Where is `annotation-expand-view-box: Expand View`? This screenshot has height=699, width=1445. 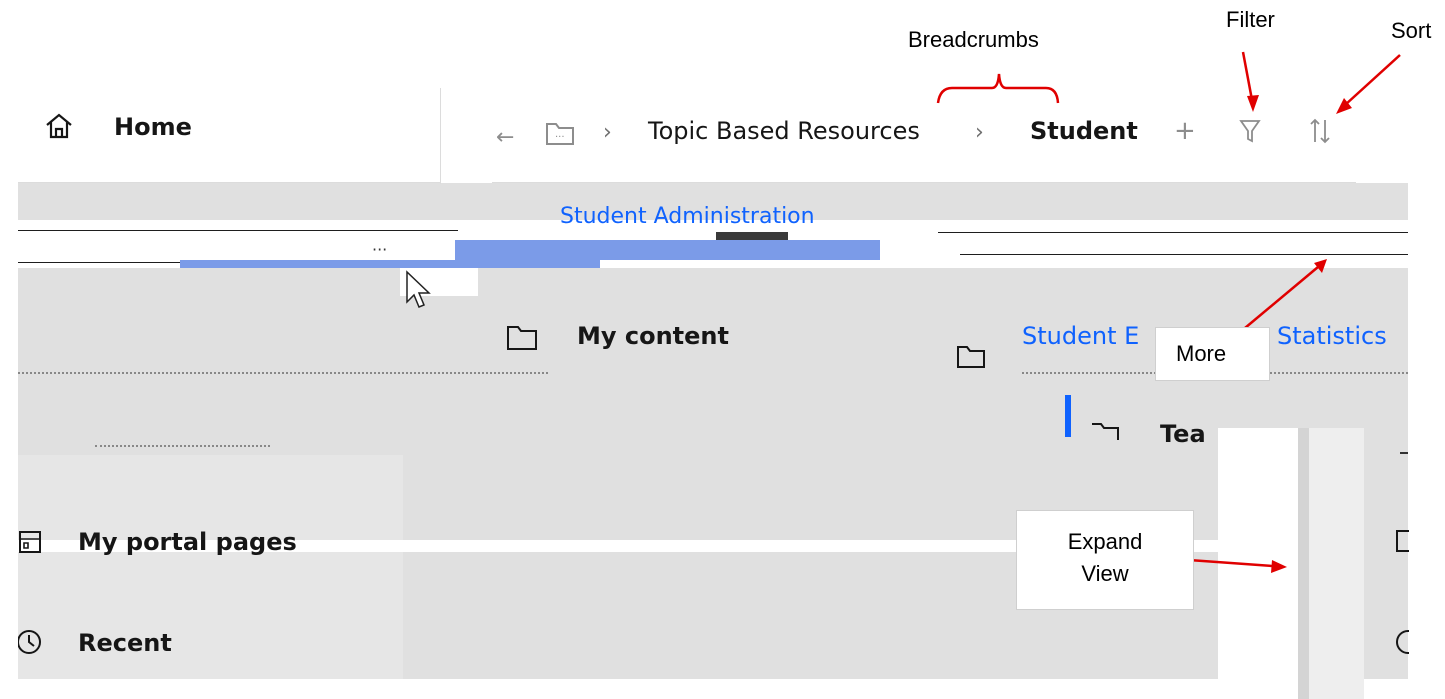
annotation-expand-view-box: Expand View is located at coordinates (1105, 560).